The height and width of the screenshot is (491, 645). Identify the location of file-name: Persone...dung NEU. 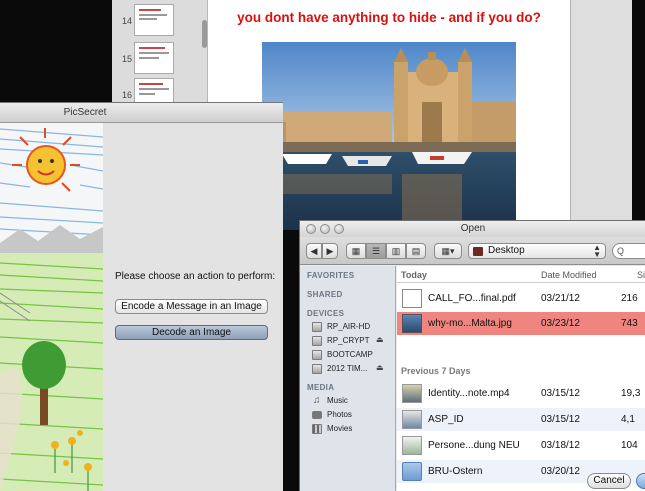
(474, 445).